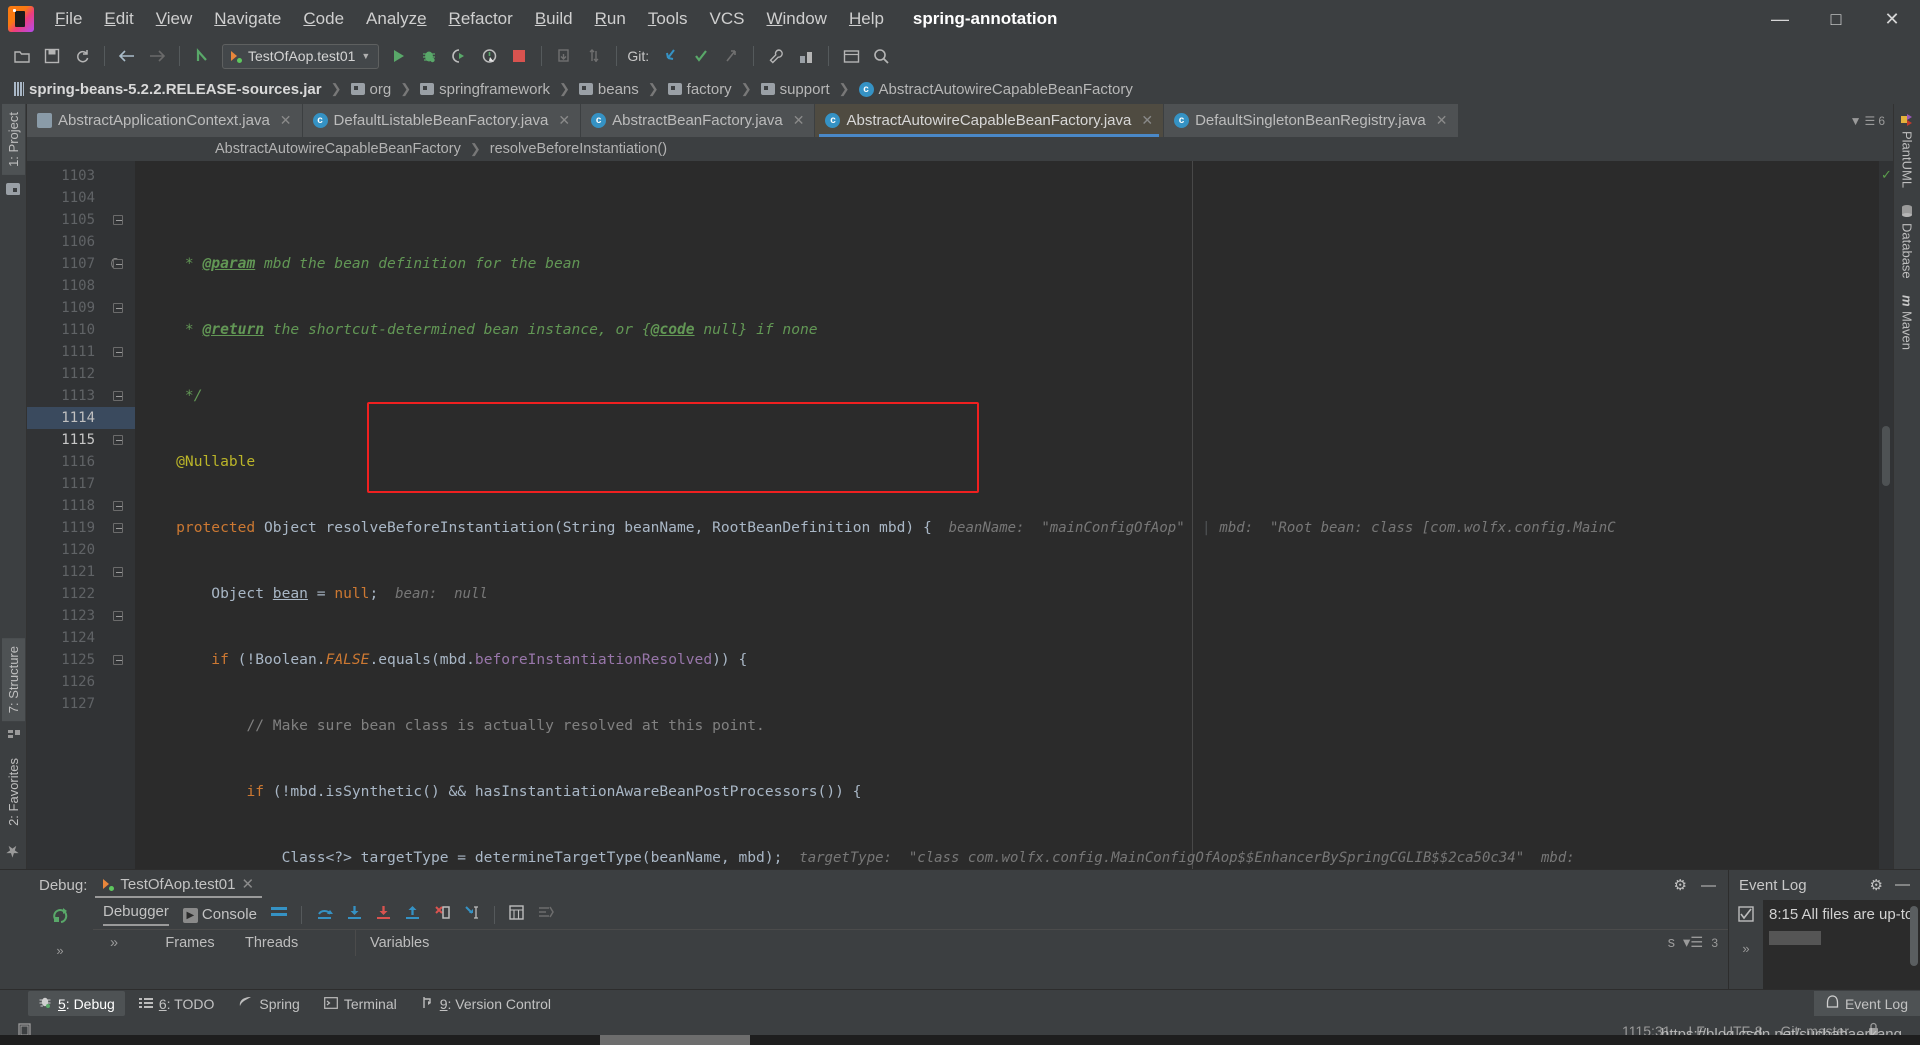 The width and height of the screenshot is (1920, 1045). Describe the element at coordinates (1907, 150) in the screenshot. I see `sidebar-item-plantuml: PlantUML` at that location.